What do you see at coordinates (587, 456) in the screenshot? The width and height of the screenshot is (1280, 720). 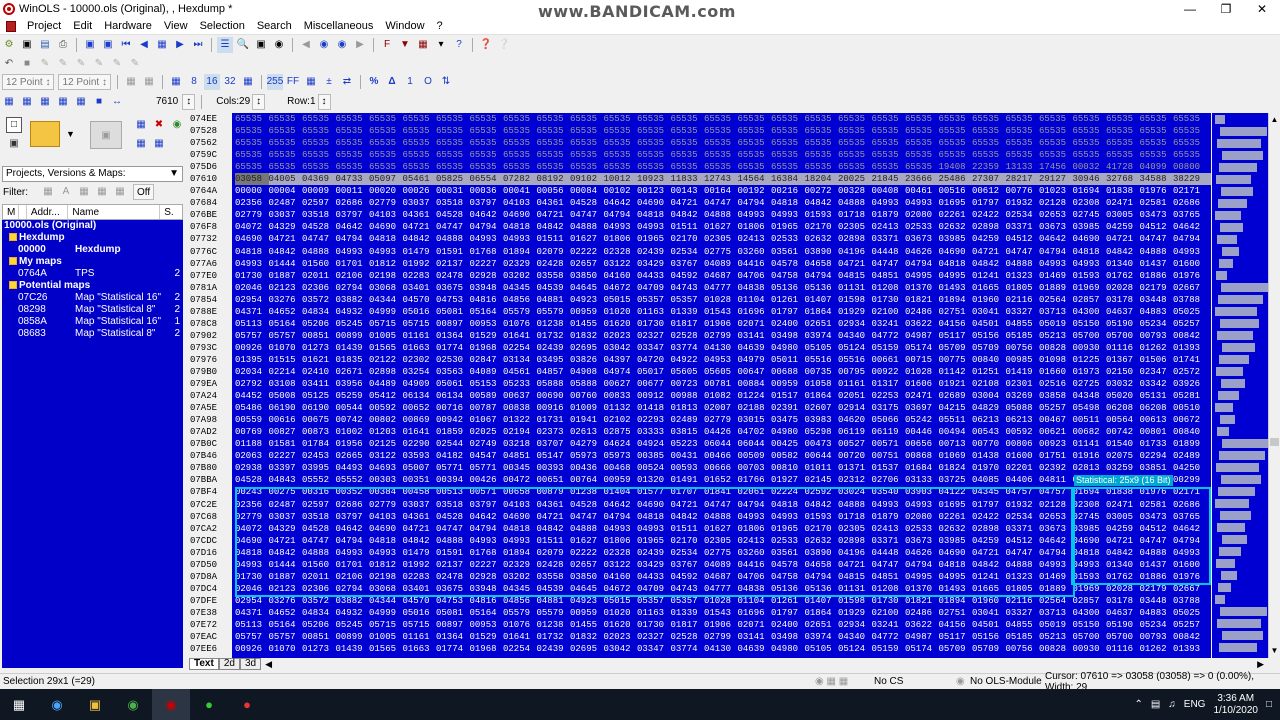 I see `hex-cell: 05973` at bounding box center [587, 456].